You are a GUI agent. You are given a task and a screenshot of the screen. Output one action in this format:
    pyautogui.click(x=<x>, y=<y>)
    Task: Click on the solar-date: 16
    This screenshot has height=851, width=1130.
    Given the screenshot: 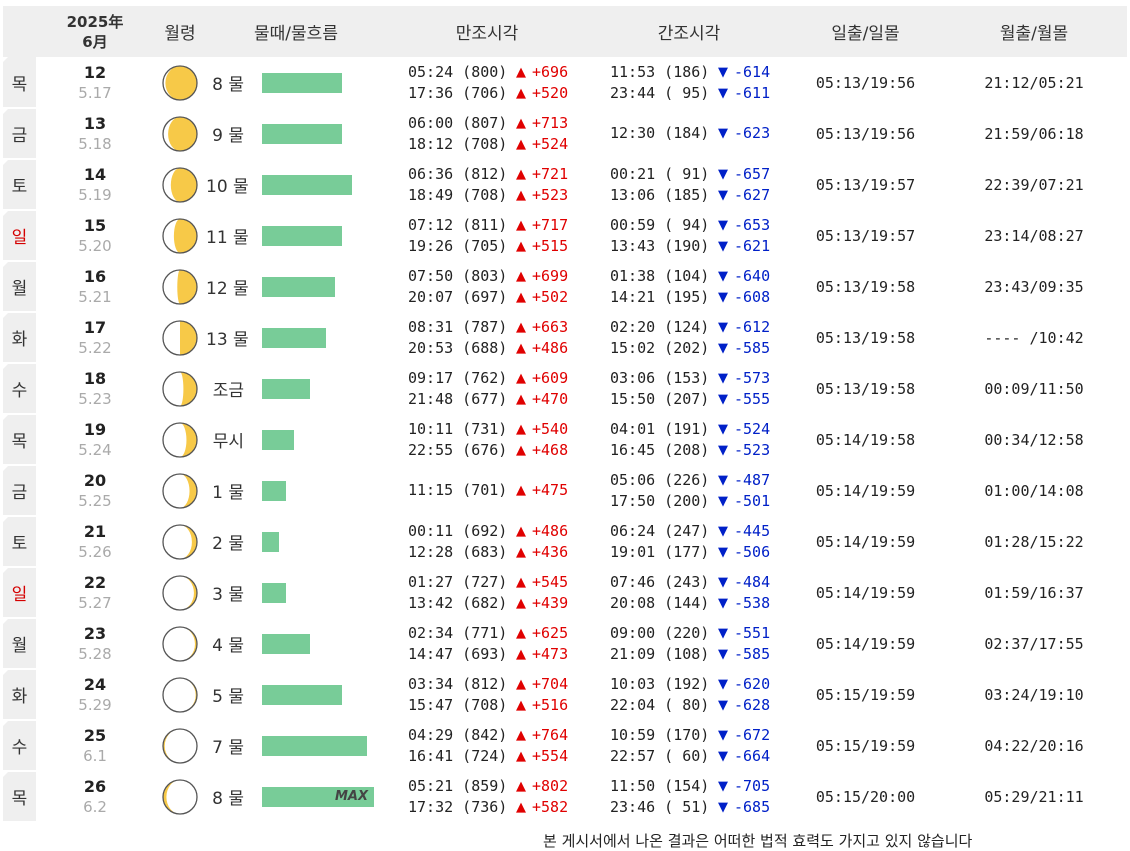 What is the action you would take?
    pyautogui.click(x=95, y=276)
    